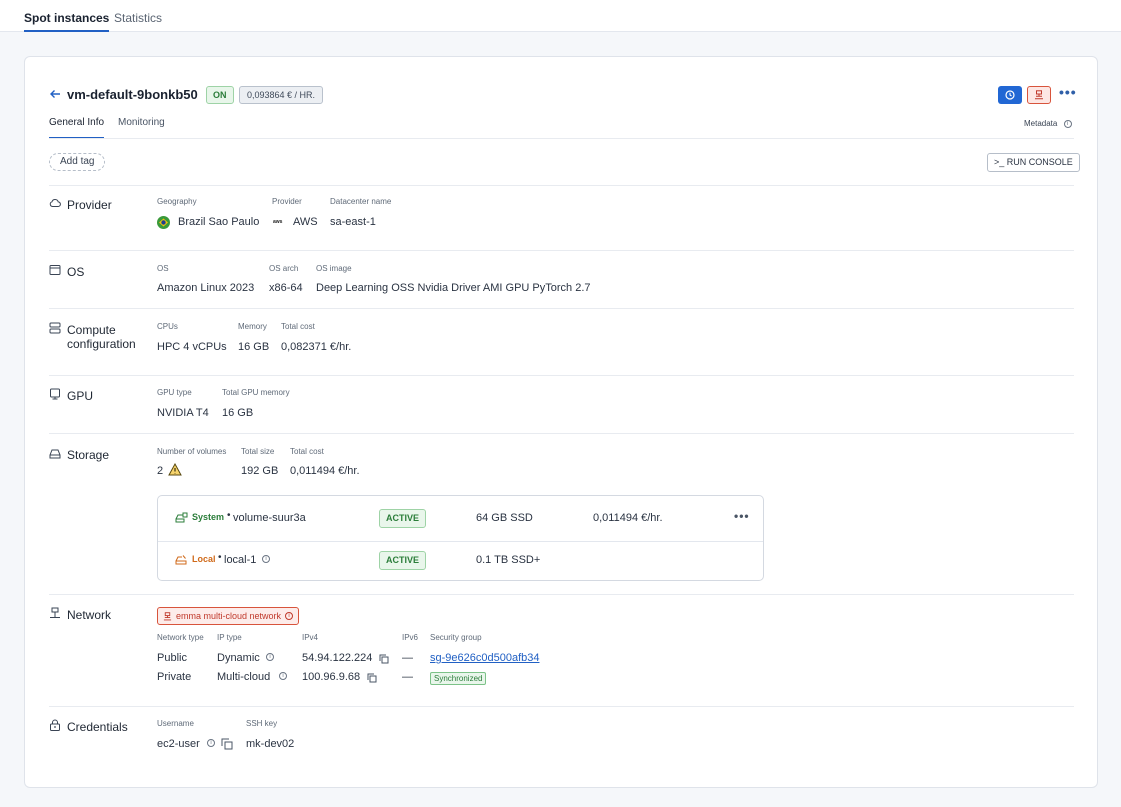 The width and height of the screenshot is (1121, 807). Describe the element at coordinates (192, 451) in the screenshot. I see `volumes-label: Number of volumes` at that location.